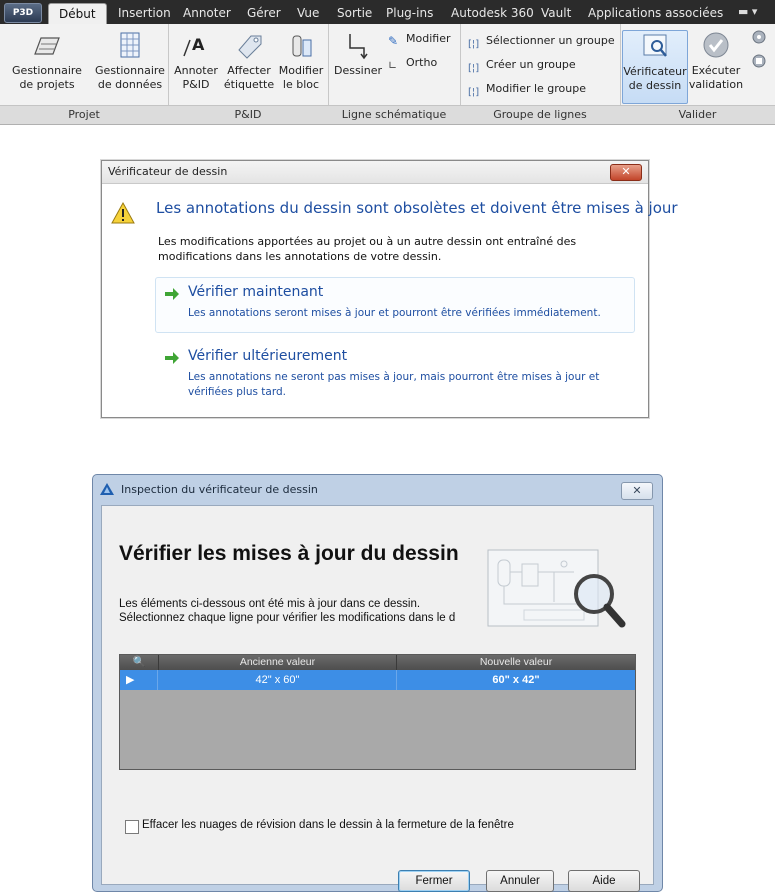 This screenshot has height=896, width=775. Describe the element at coordinates (556, 13) in the screenshot. I see `tab-vault: Vault` at that location.